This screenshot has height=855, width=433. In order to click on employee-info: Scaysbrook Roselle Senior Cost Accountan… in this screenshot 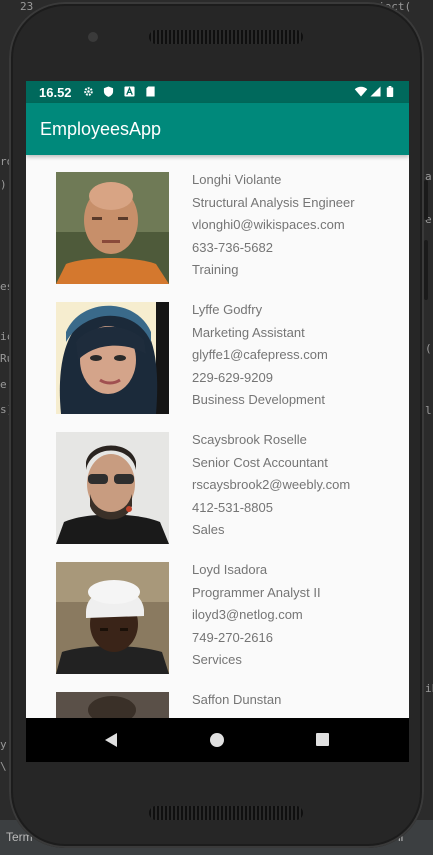, I will do `click(271, 488)`.